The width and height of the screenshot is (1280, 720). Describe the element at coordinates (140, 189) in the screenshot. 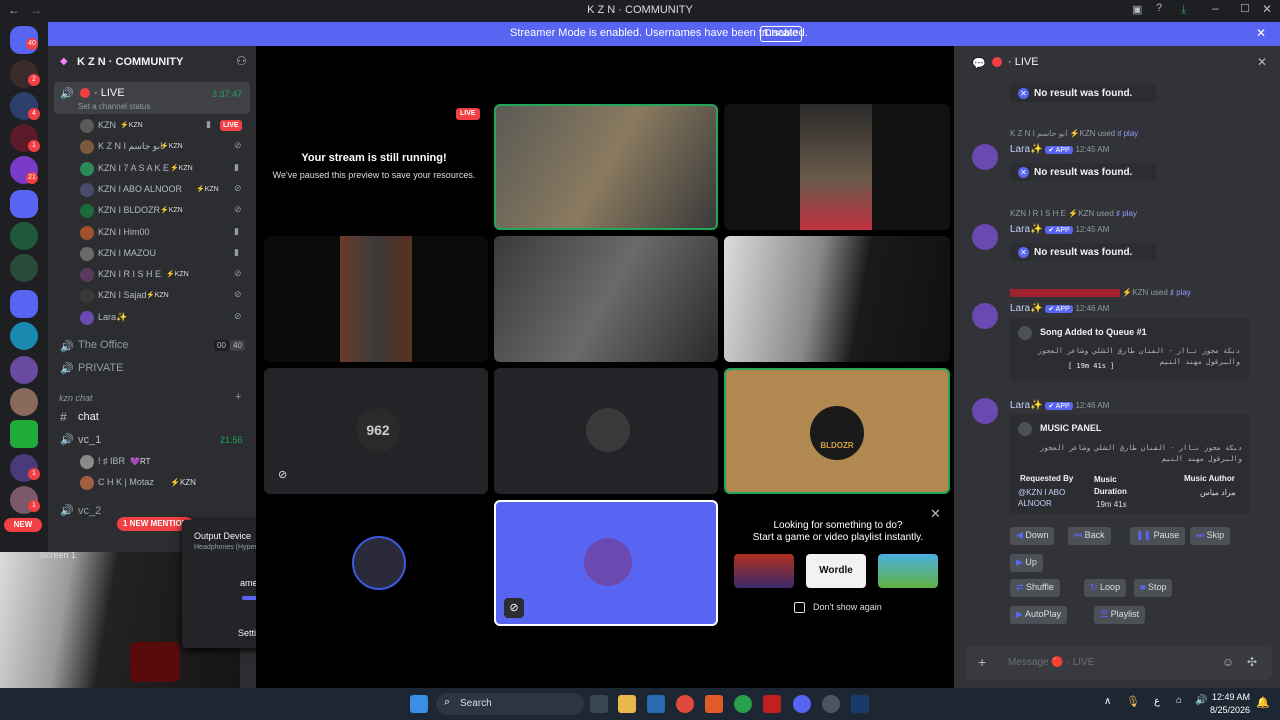

I see `voice-member-name: KZN I ABO ALNOOR` at that location.